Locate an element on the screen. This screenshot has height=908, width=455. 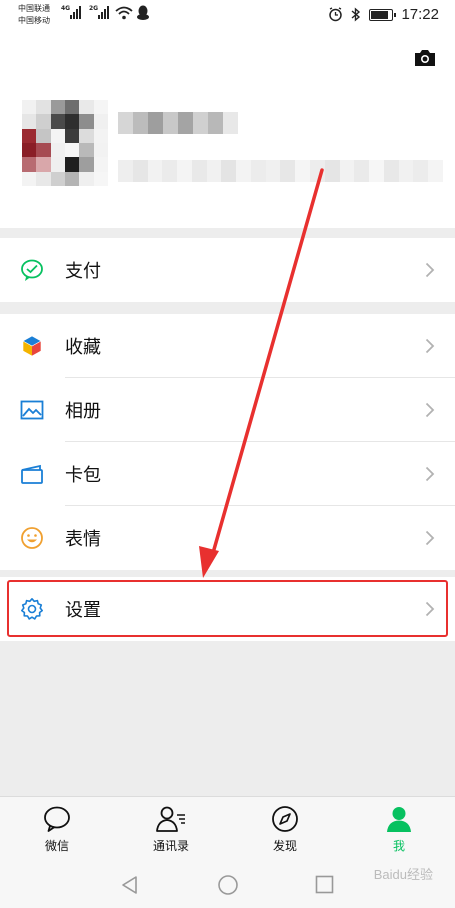
home-circle-icon is located at coordinates (228, 886).